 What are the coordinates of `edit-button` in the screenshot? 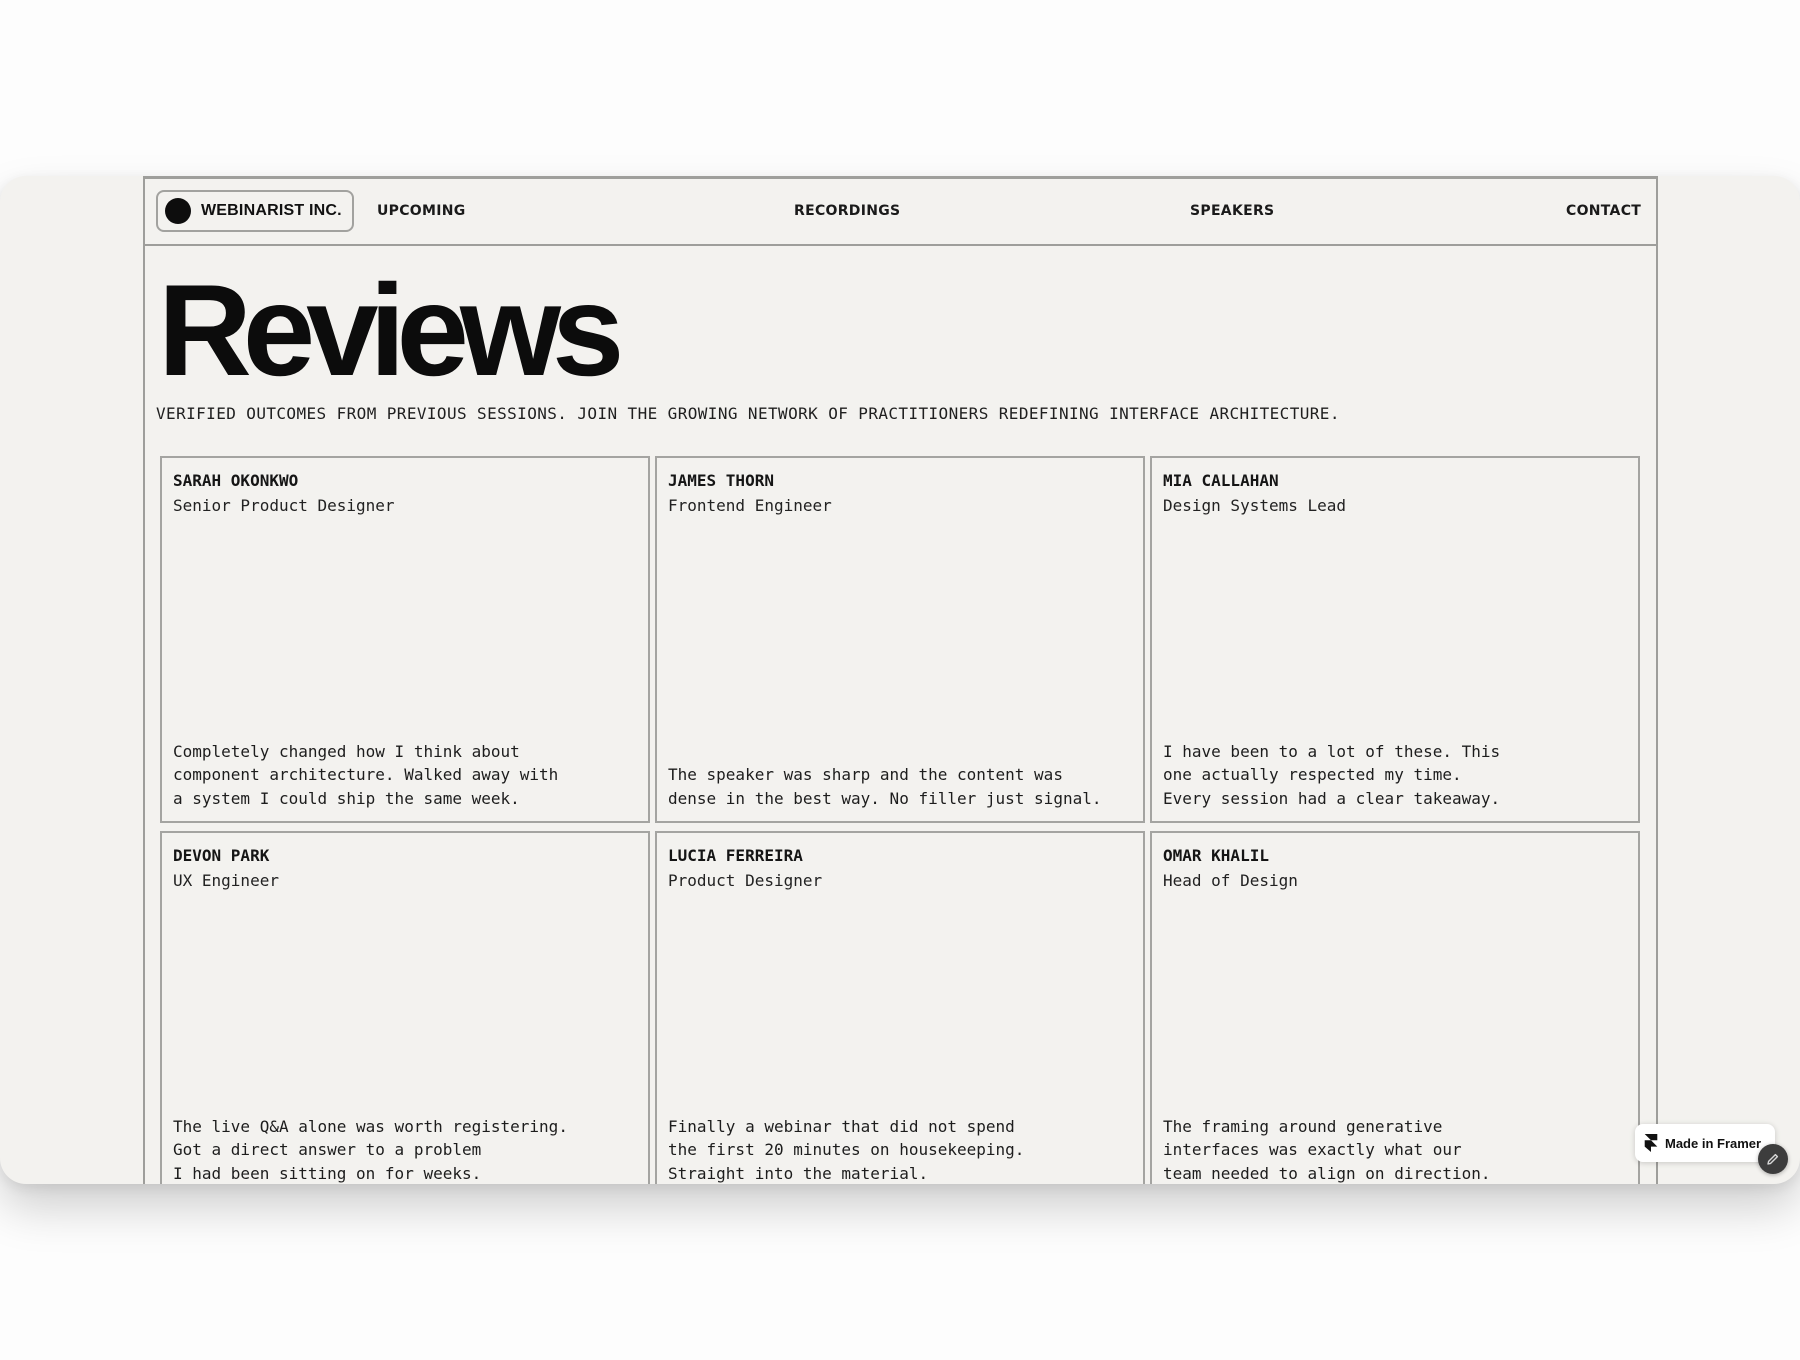 It's located at (1773, 1159).